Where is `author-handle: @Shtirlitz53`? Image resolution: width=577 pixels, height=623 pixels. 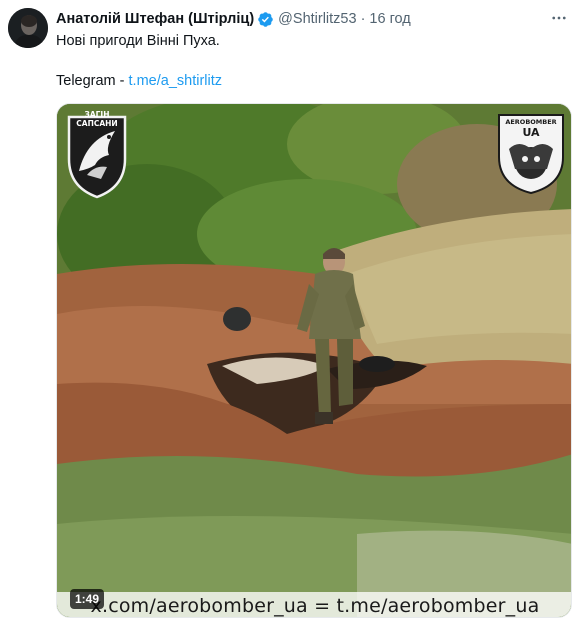 author-handle: @Shtirlitz53 is located at coordinates (317, 19).